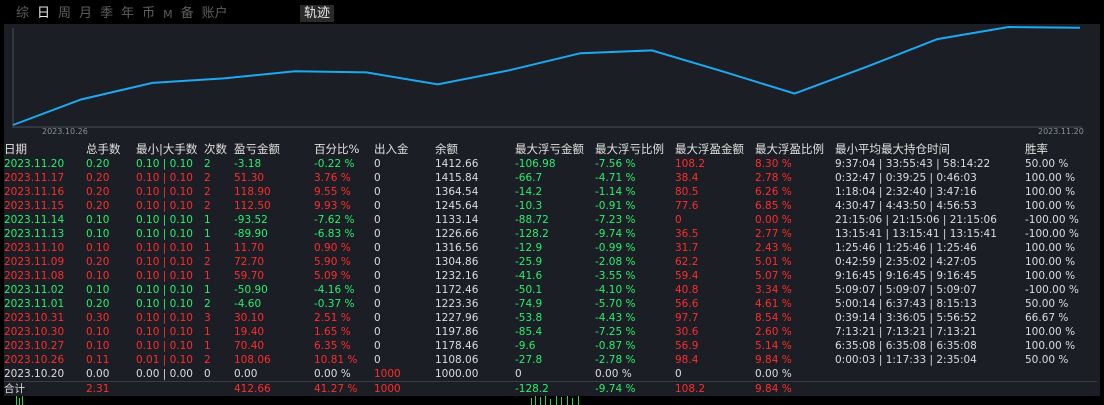  I want to click on tab-backup: 备, so click(187, 14).